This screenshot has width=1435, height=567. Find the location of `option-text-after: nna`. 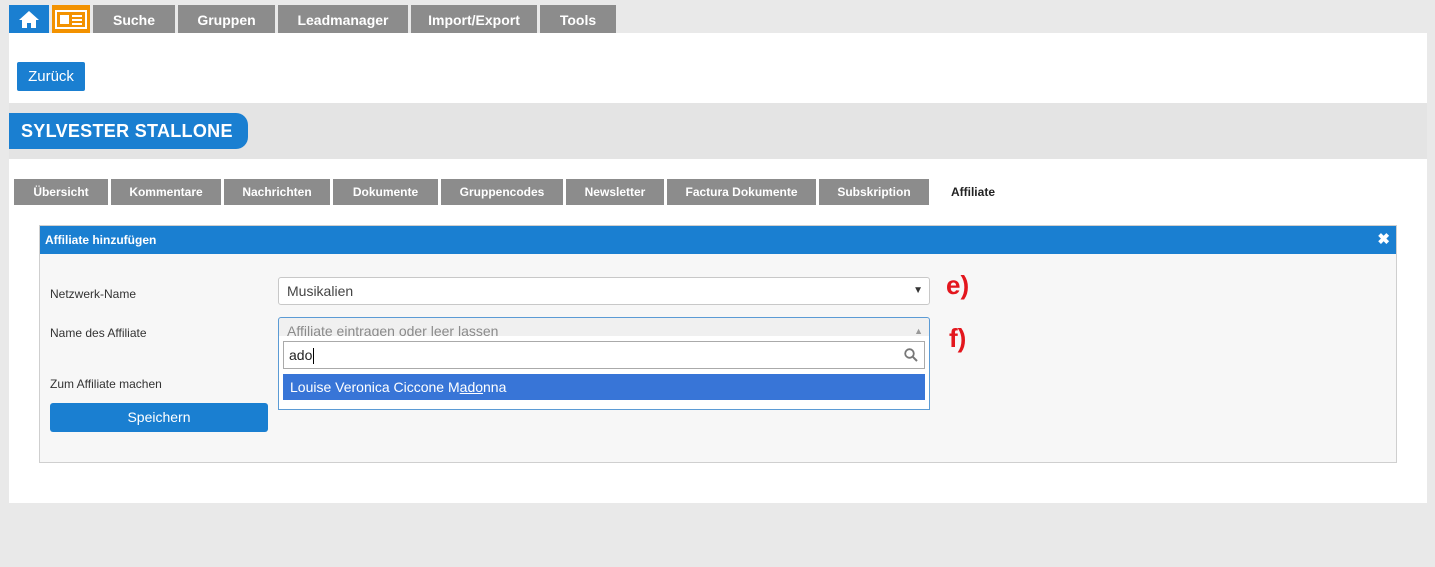

option-text-after: nna is located at coordinates (495, 387).